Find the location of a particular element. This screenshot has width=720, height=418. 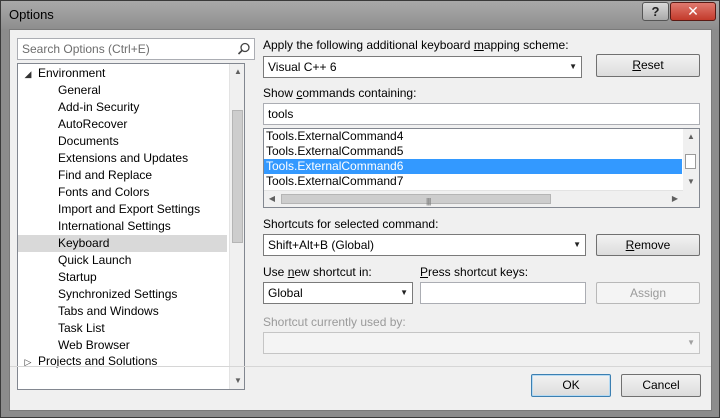

commands-scroll-thumb is located at coordinates (690, 161).